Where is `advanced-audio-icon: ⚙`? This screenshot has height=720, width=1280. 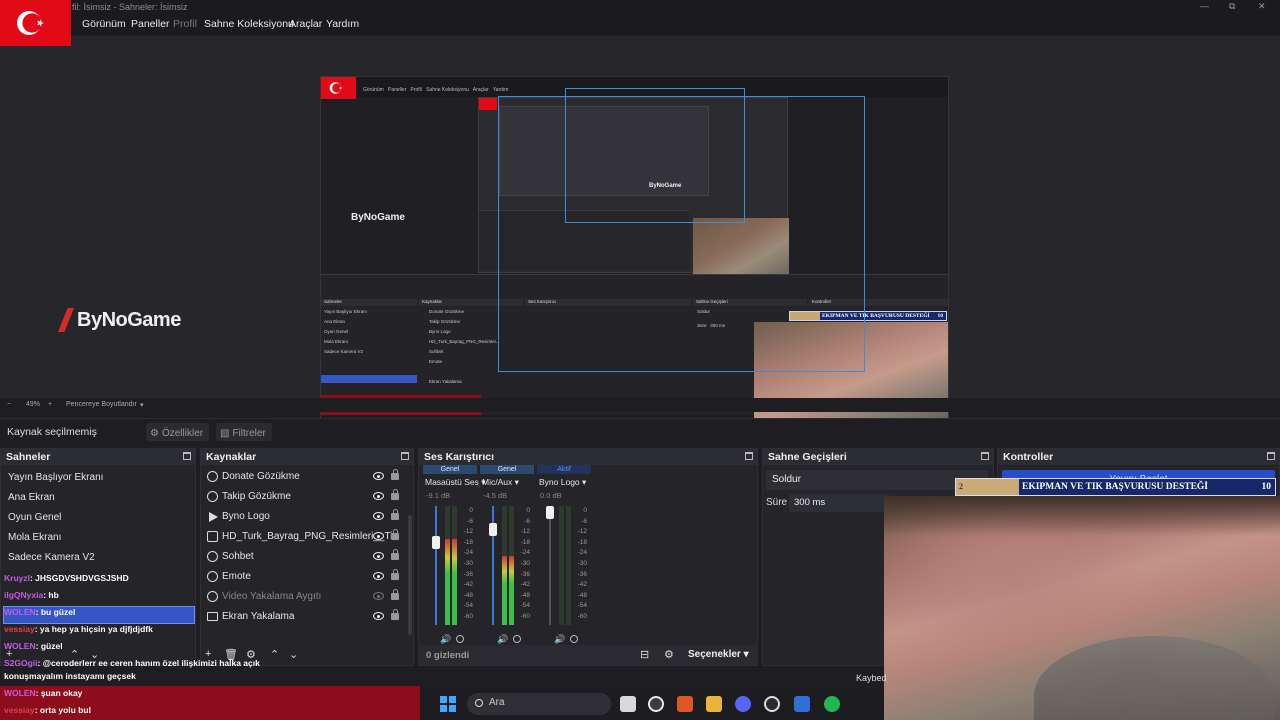 advanced-audio-icon: ⚙ is located at coordinates (669, 654).